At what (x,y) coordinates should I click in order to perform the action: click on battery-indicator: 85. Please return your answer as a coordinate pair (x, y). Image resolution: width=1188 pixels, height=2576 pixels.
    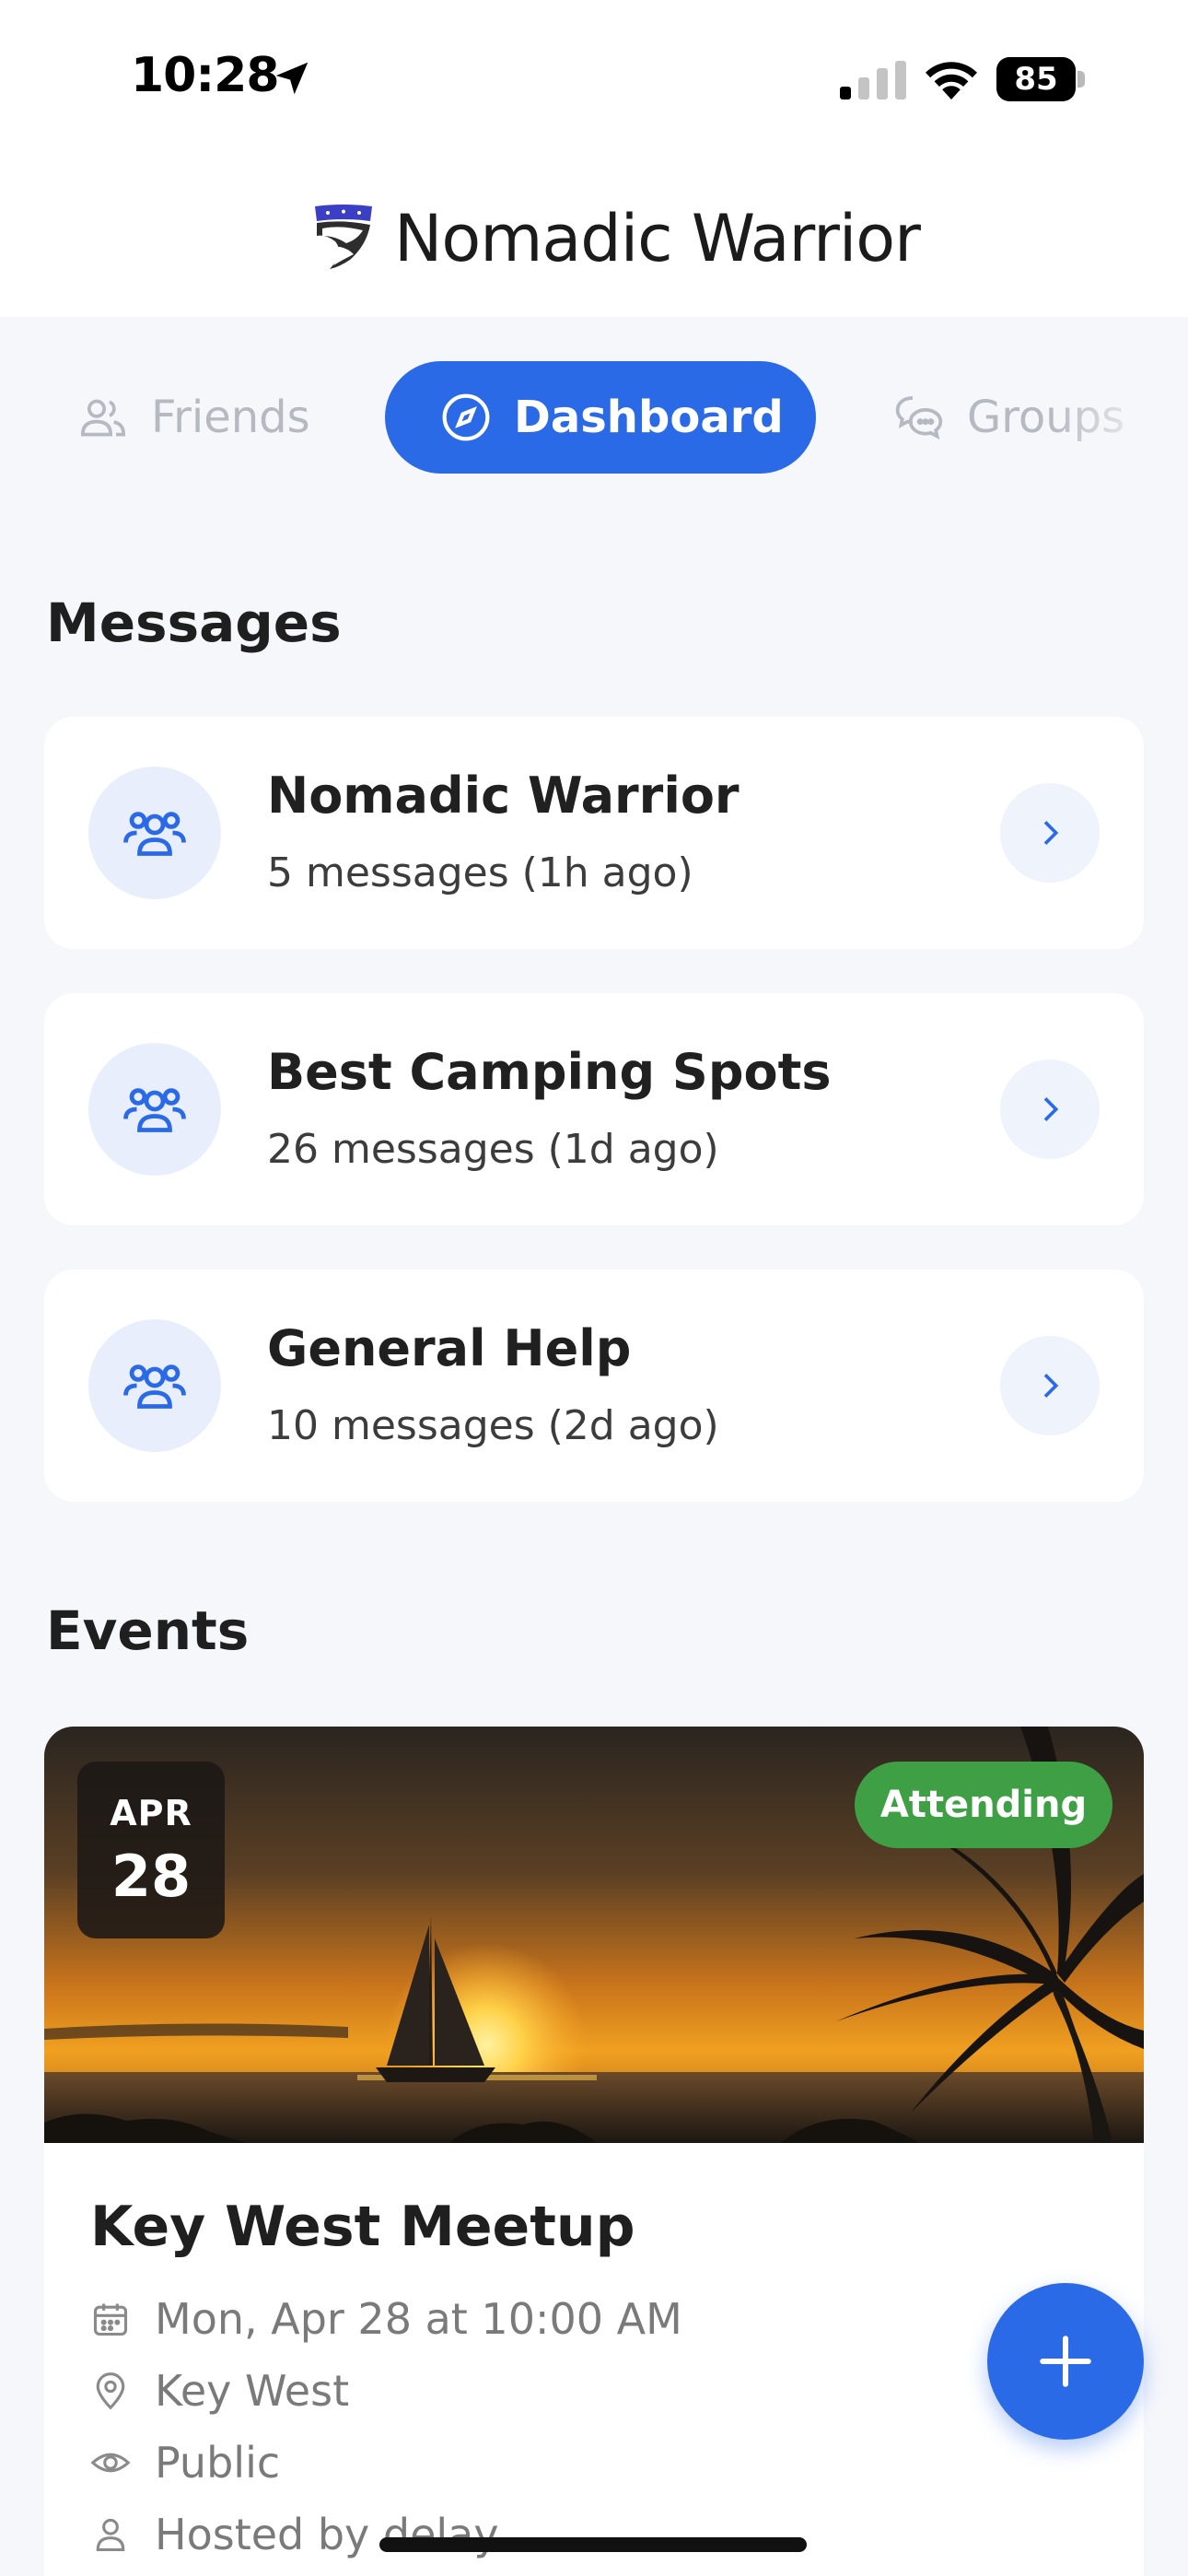
    Looking at the image, I should click on (1040, 79).